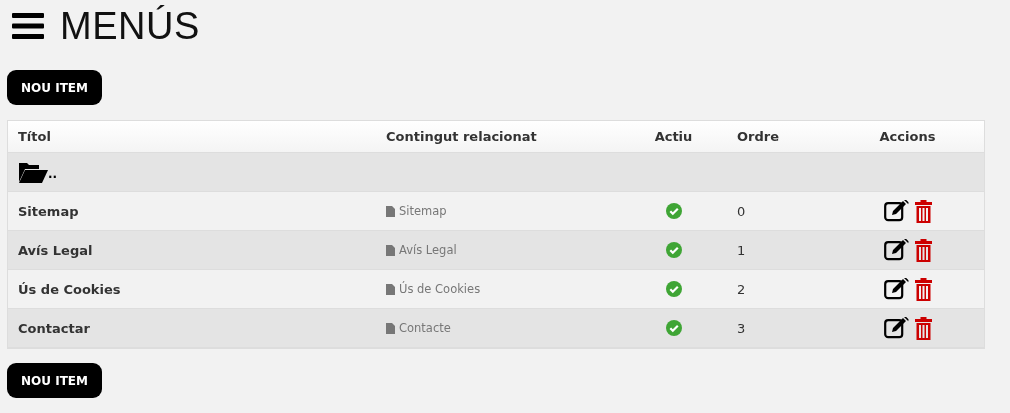 Image resolution: width=1010 pixels, height=413 pixels. I want to click on related-content: Avís Legal, so click(428, 250).